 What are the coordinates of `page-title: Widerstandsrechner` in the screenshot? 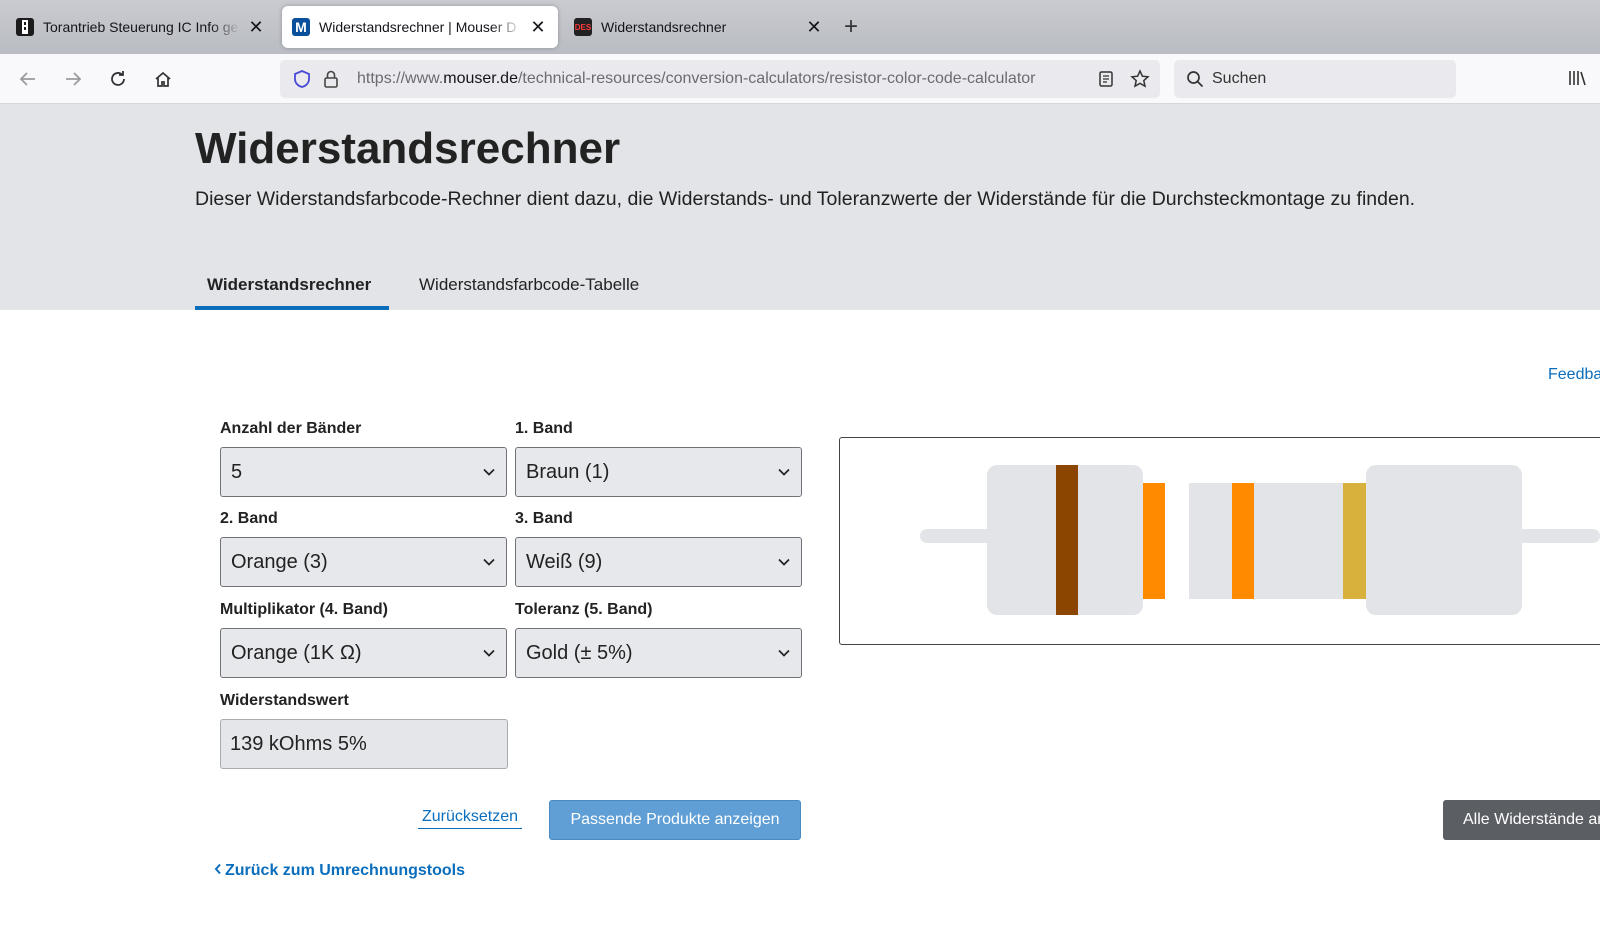 It's located at (408, 148).